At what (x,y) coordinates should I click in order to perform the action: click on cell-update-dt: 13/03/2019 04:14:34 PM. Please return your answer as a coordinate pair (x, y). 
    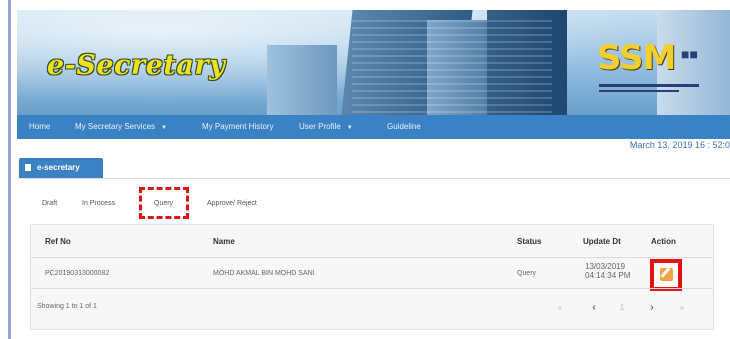
    Looking at the image, I should click on (607, 271).